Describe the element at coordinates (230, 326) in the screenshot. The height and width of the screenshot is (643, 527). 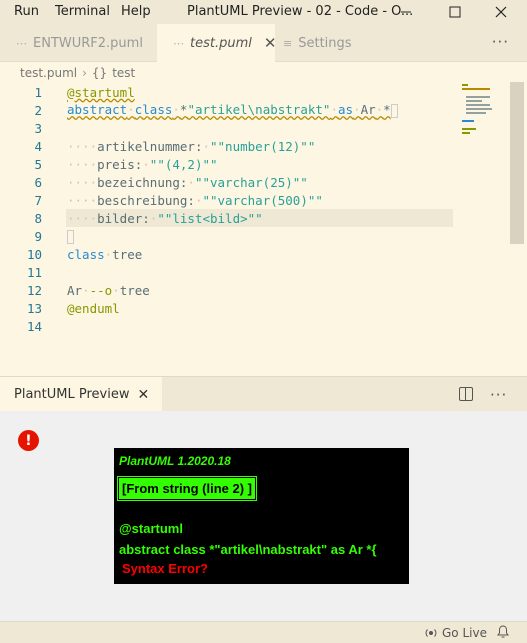
I see `code-line: 14` at that location.